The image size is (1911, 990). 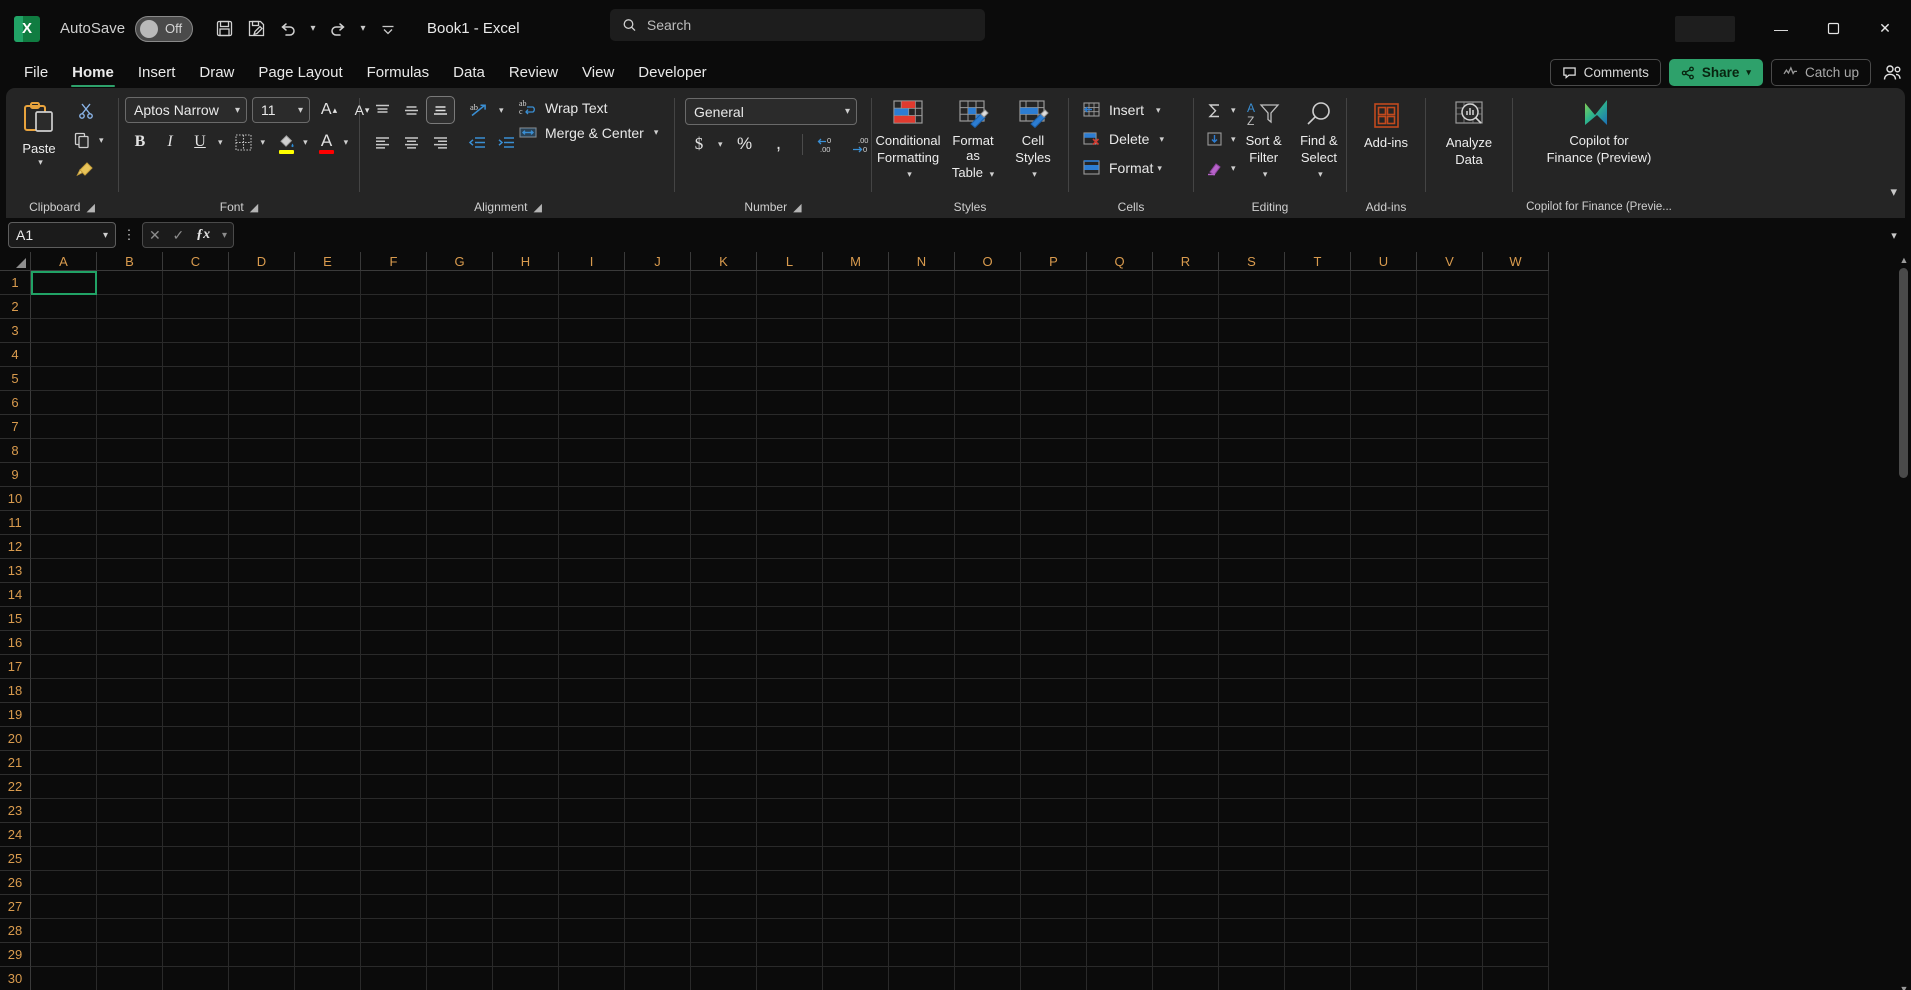 What do you see at coordinates (790, 427) in the screenshot?
I see `cell-L7` at bounding box center [790, 427].